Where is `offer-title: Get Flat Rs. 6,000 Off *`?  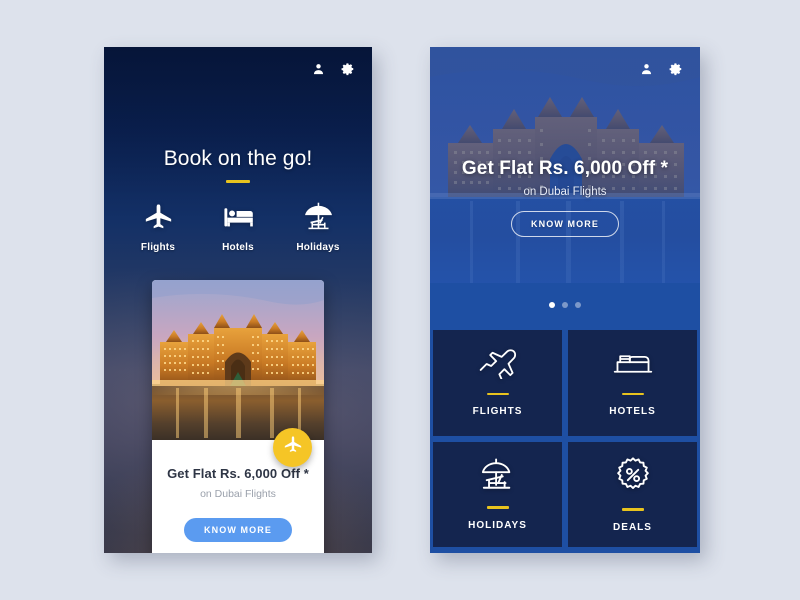
offer-title: Get Flat Rs. 6,000 Off * is located at coordinates (238, 473).